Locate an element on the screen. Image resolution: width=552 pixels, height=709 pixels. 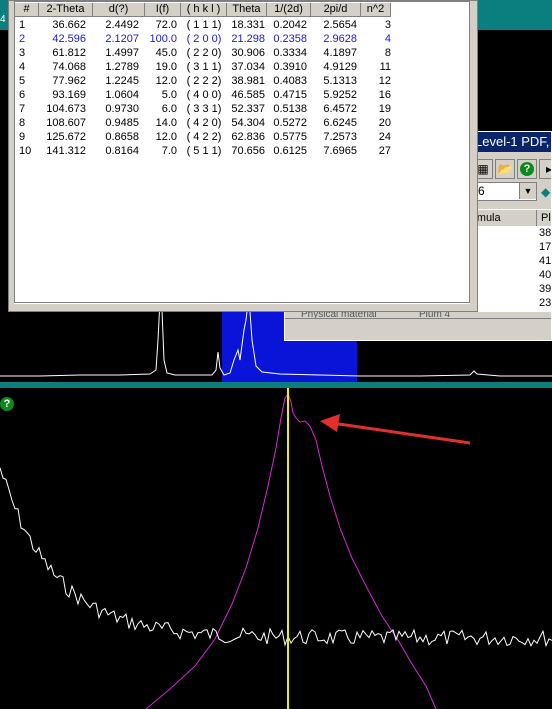
table-cell: ( 1 1 1) is located at coordinates (204, 25).